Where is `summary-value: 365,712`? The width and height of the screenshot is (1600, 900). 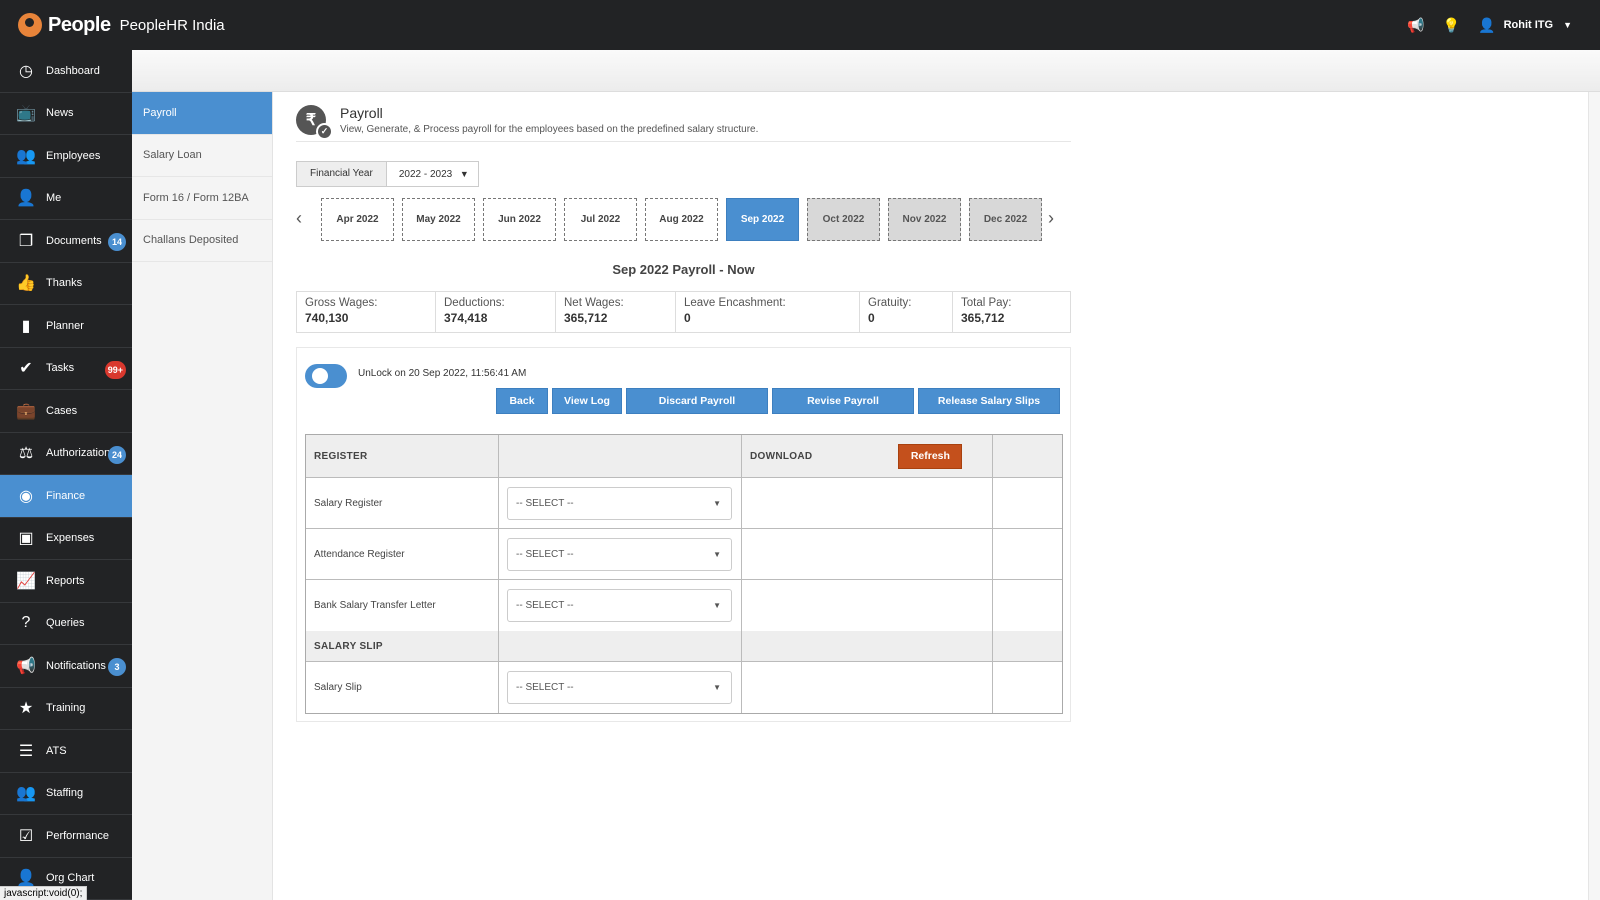 summary-value: 365,712 is located at coordinates (983, 318).